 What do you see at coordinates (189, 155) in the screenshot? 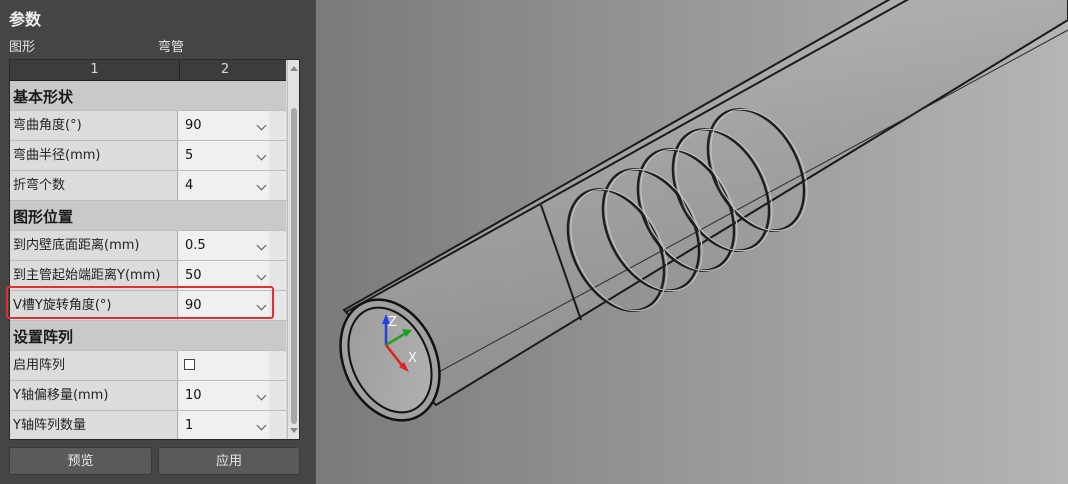
I see `param-value: 5` at bounding box center [189, 155].